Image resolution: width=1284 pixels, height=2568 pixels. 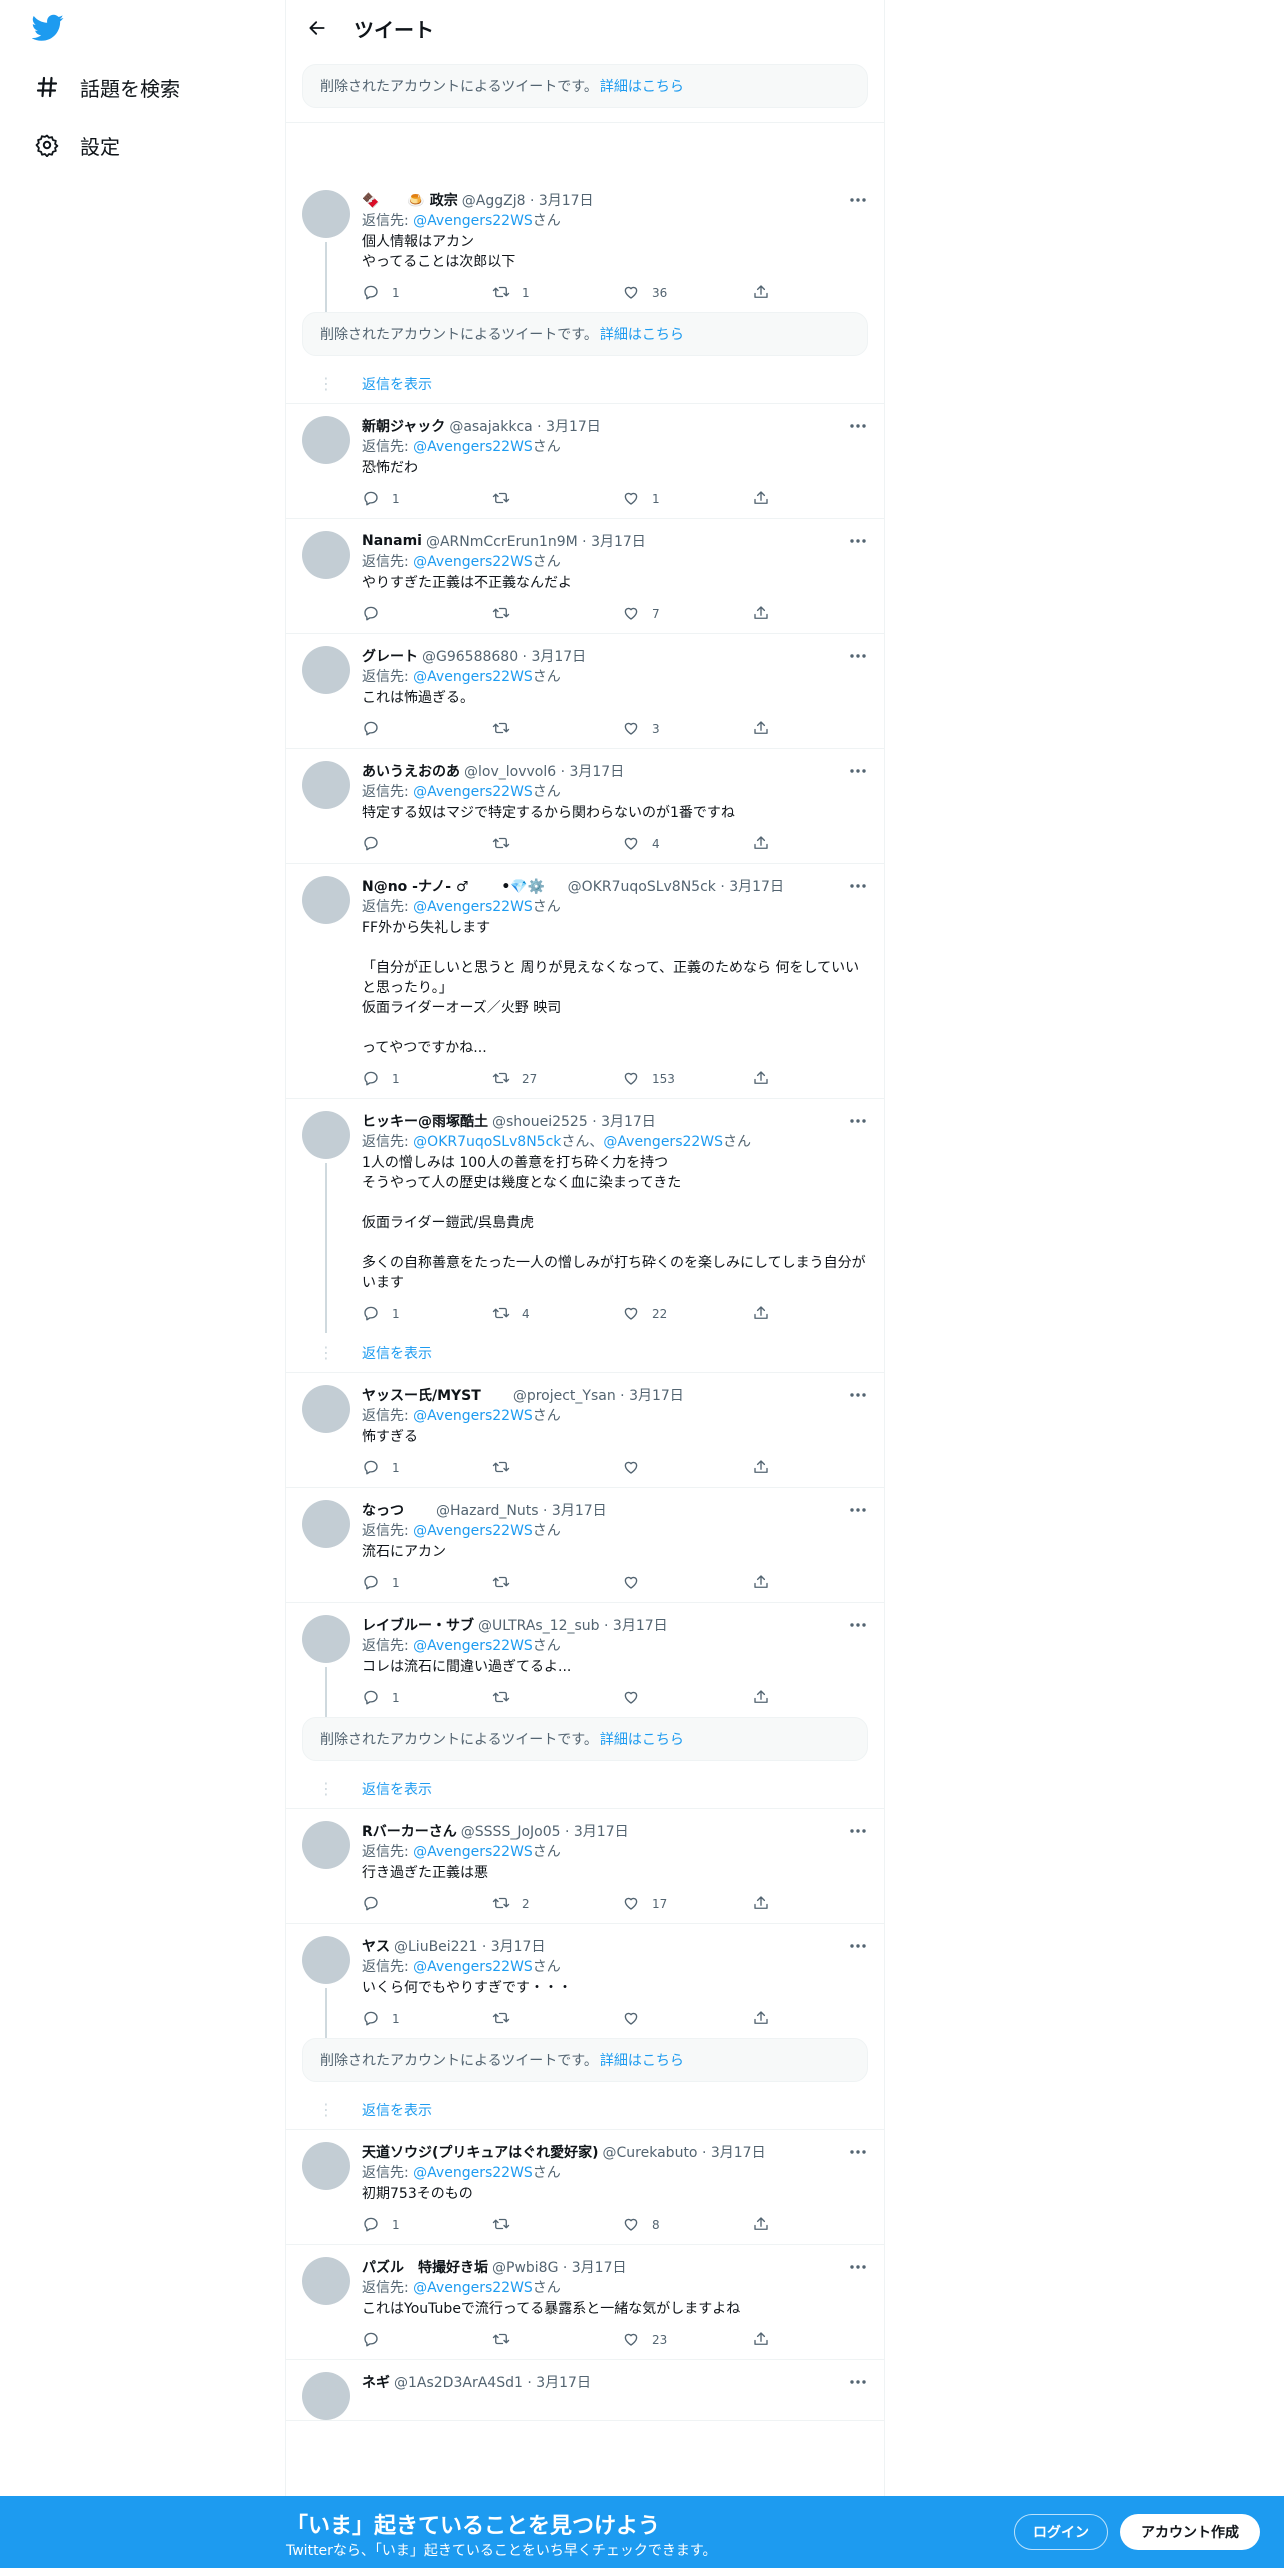 What do you see at coordinates (504, 656) in the screenshot?
I see `author-handle-date: @G96588680 · 3月17日` at bounding box center [504, 656].